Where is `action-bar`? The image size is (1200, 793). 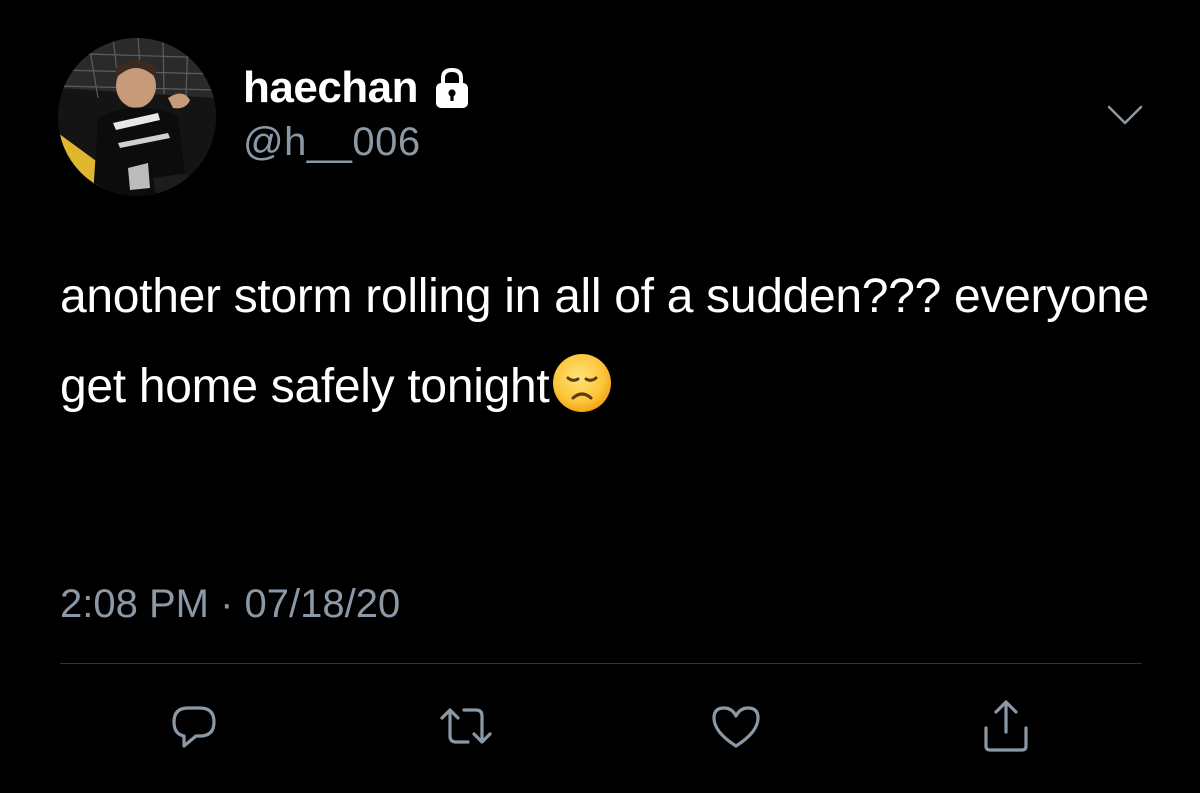 action-bar is located at coordinates (600, 730).